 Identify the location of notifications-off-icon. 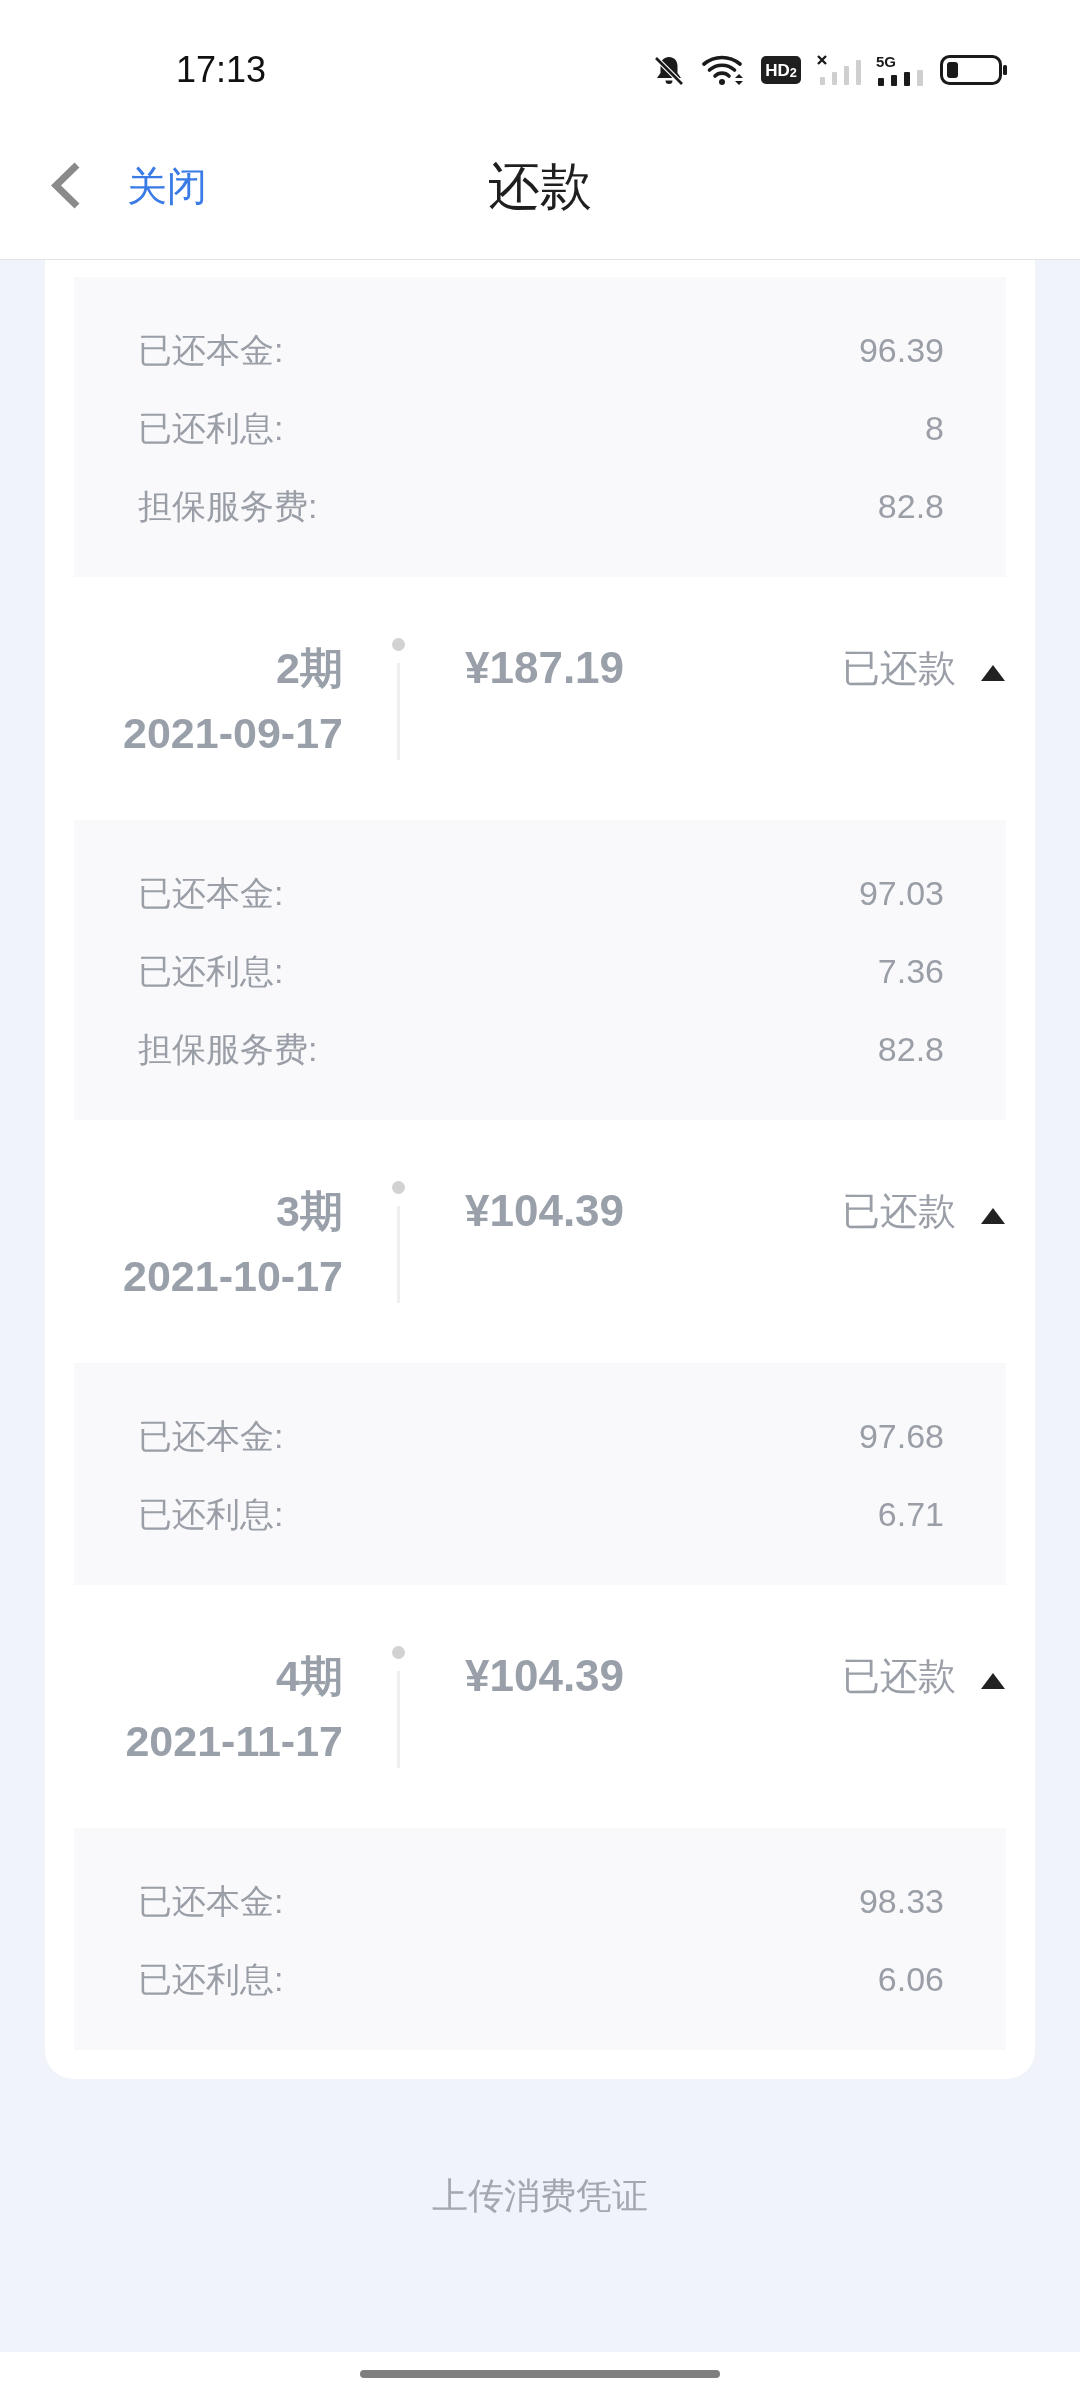
(669, 70).